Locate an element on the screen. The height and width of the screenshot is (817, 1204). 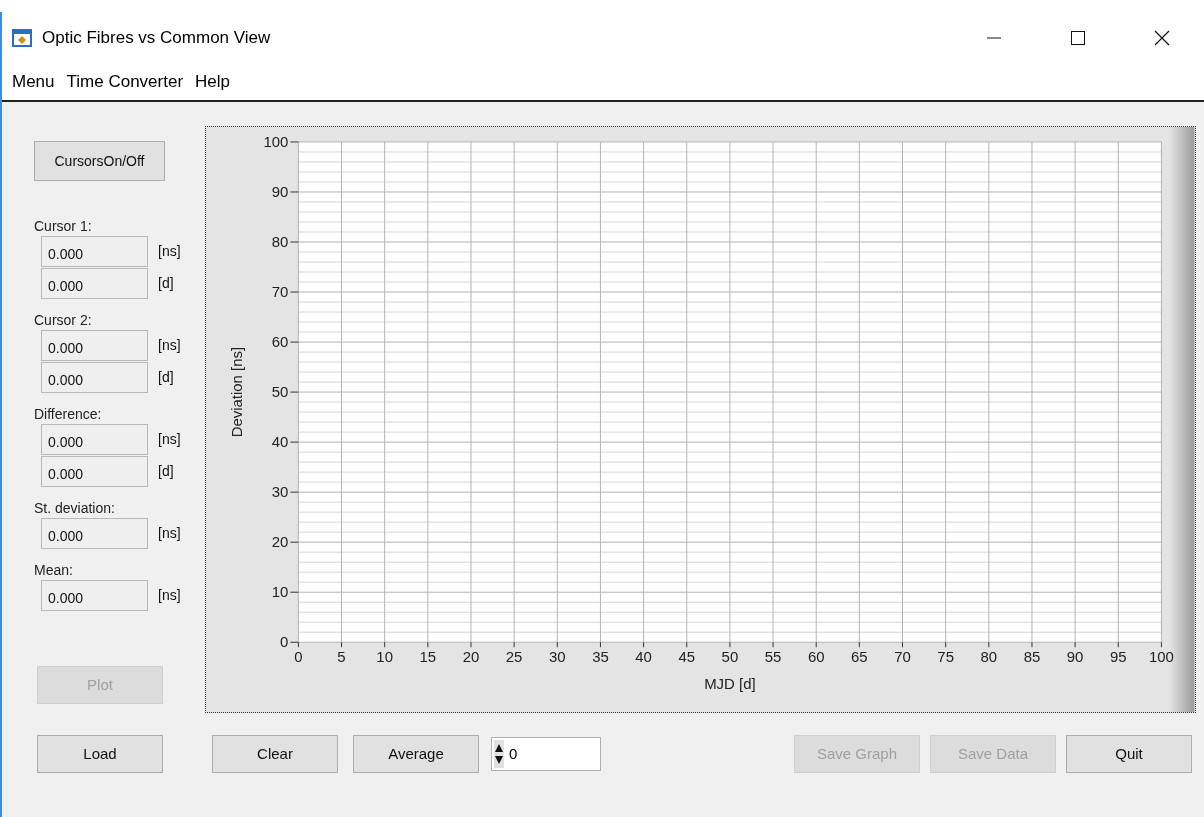
y-axis-title: Deviation [ns] is located at coordinates (236, 392).